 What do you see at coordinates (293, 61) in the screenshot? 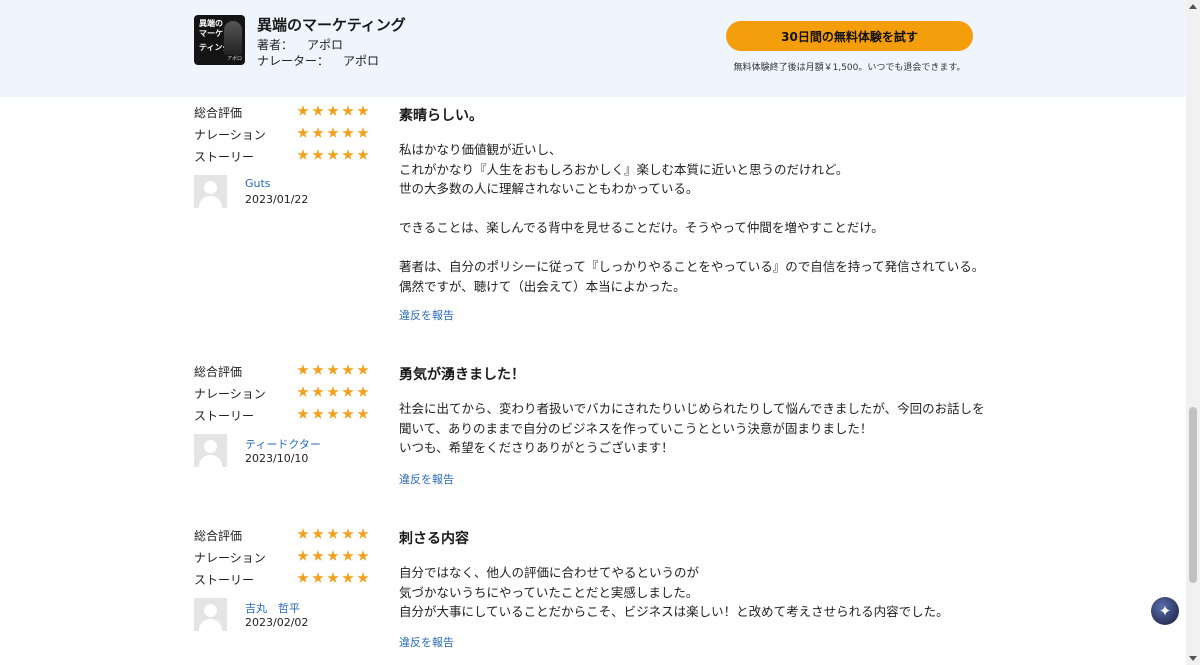
I see `narrator-label: ナレーター：` at bounding box center [293, 61].